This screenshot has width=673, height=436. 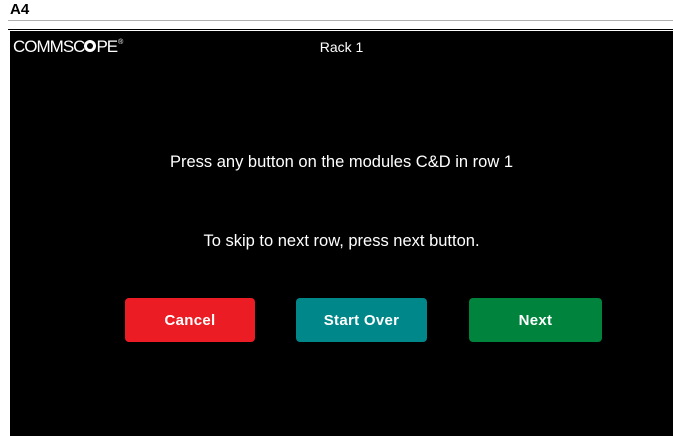 I want to click on start-over-button: Start Over, so click(x=361, y=320).